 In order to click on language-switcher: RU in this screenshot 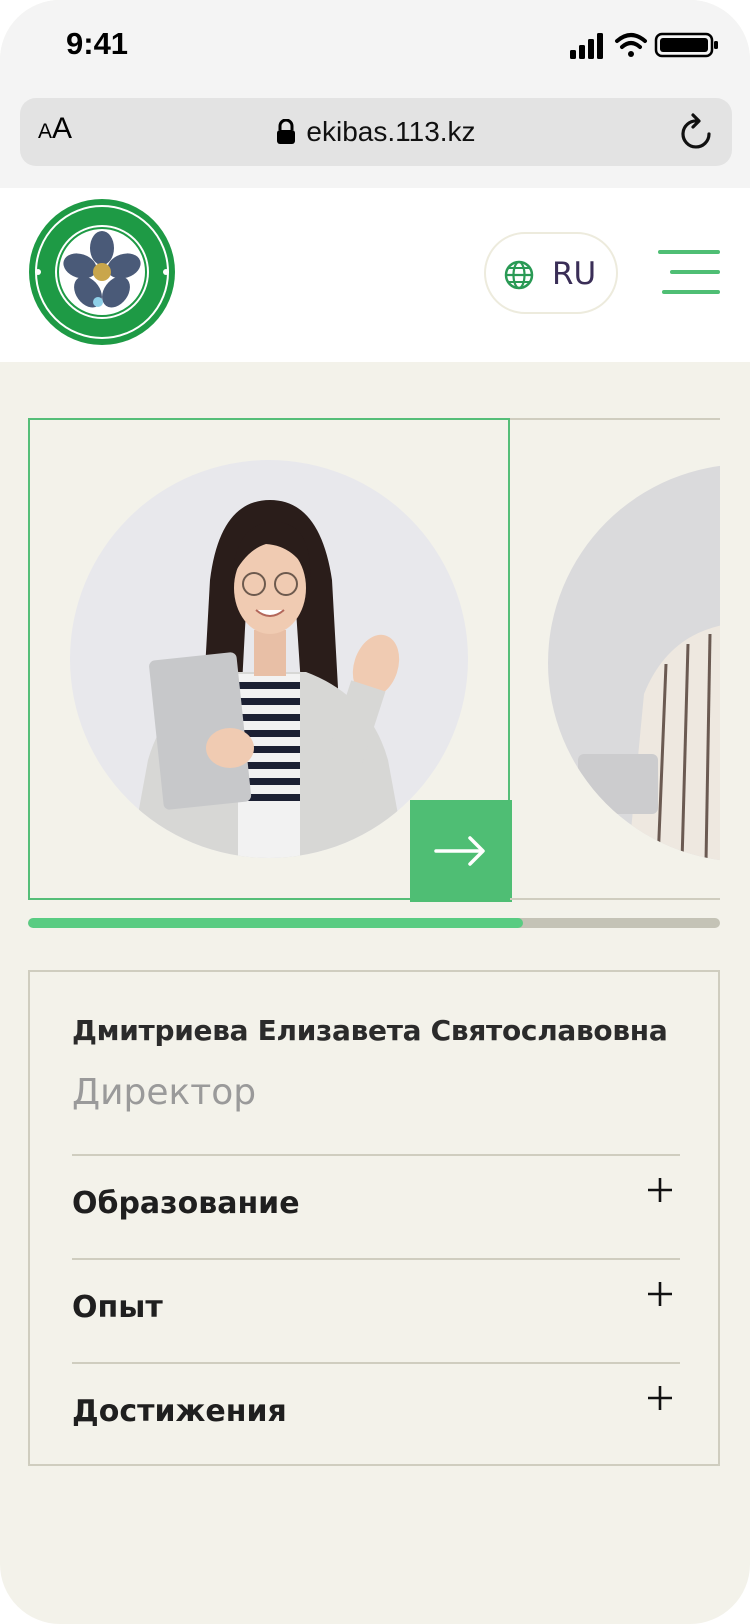, I will do `click(551, 273)`.